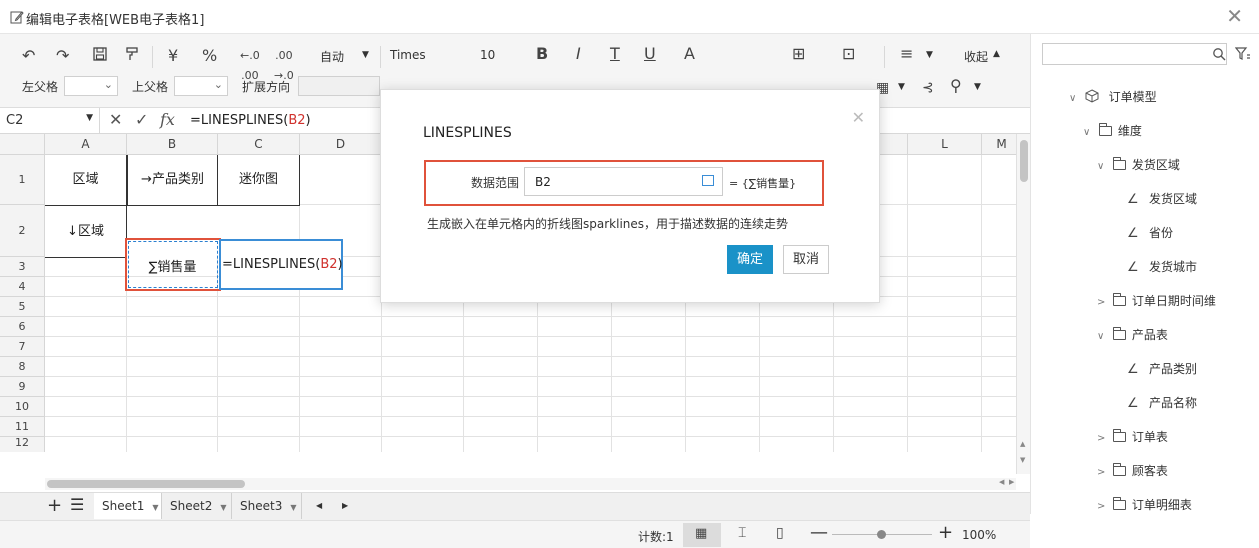 The image size is (1259, 548). I want to click on add-sheet-icon: +, so click(54, 505).